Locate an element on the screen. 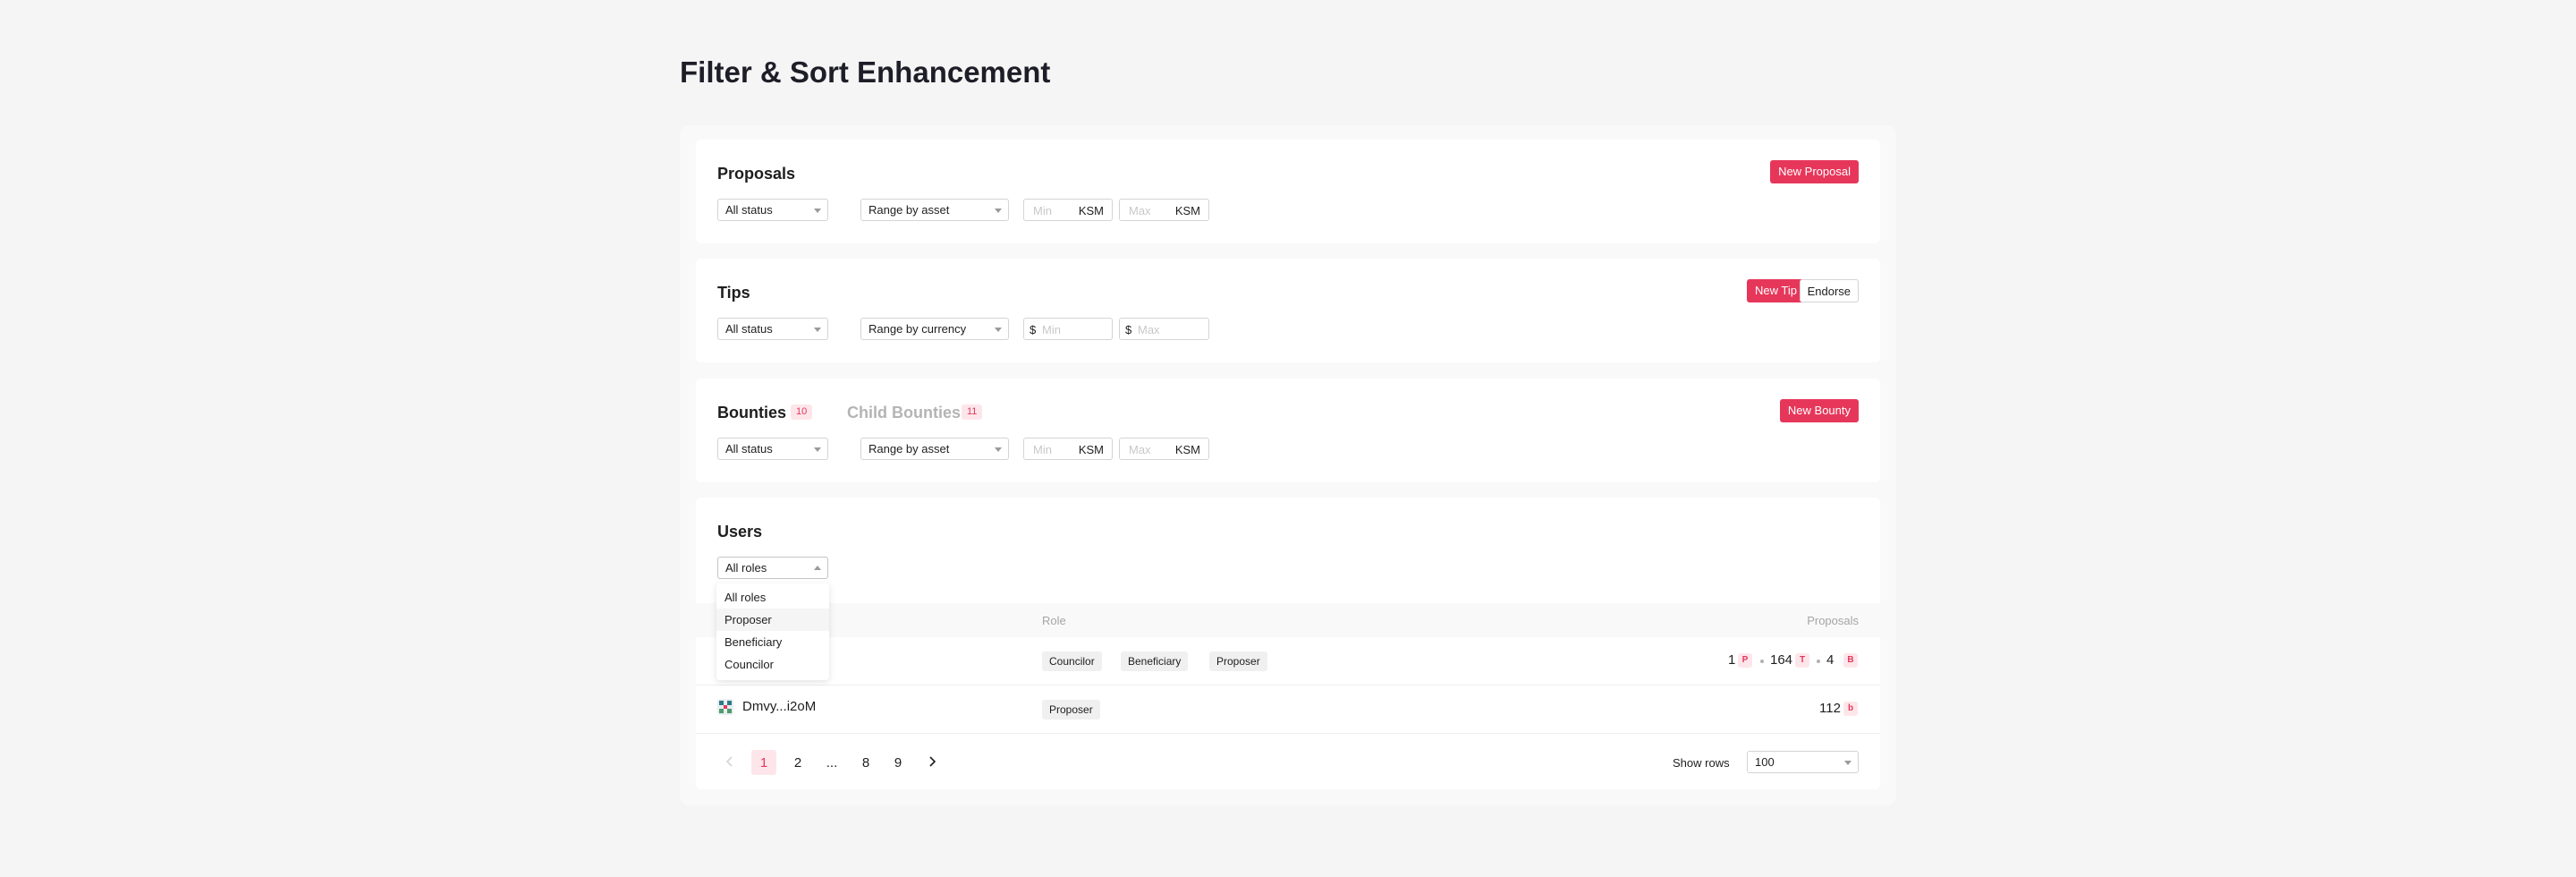  proposal-tag: P is located at coordinates (1745, 660).